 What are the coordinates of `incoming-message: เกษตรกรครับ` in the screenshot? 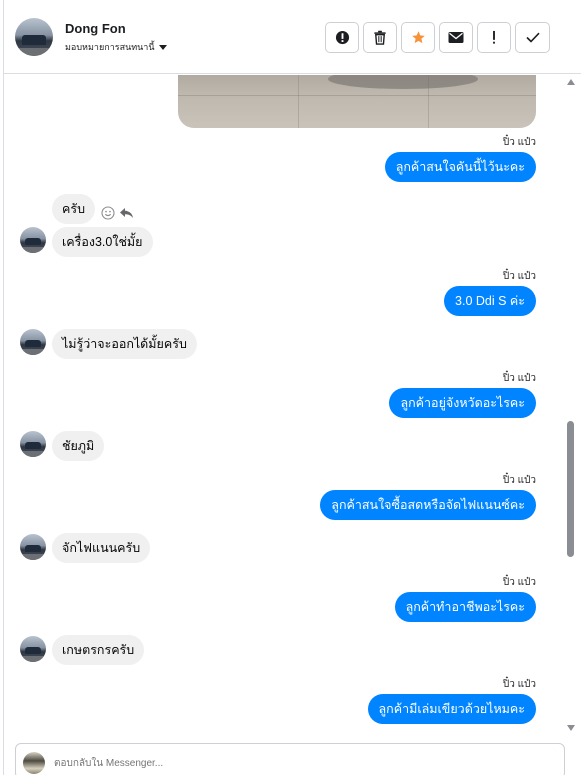 It's located at (98, 650).